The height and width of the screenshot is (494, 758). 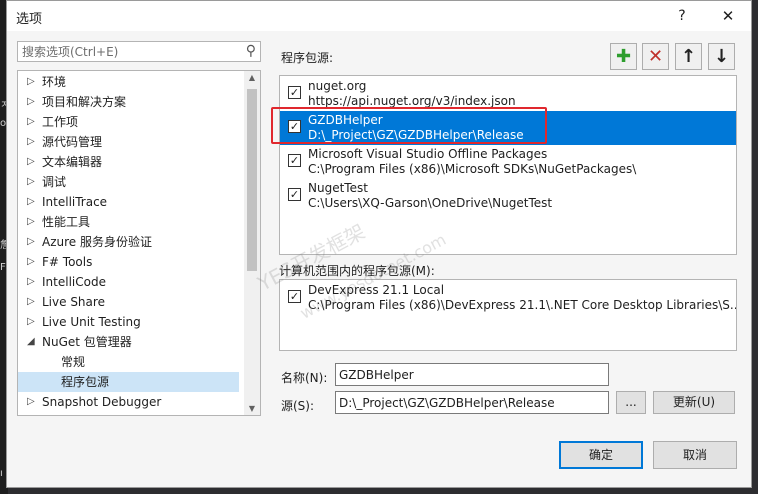 I want to click on source-name: Microsoft Visual Studio Offline Packages, so click(x=428, y=154).